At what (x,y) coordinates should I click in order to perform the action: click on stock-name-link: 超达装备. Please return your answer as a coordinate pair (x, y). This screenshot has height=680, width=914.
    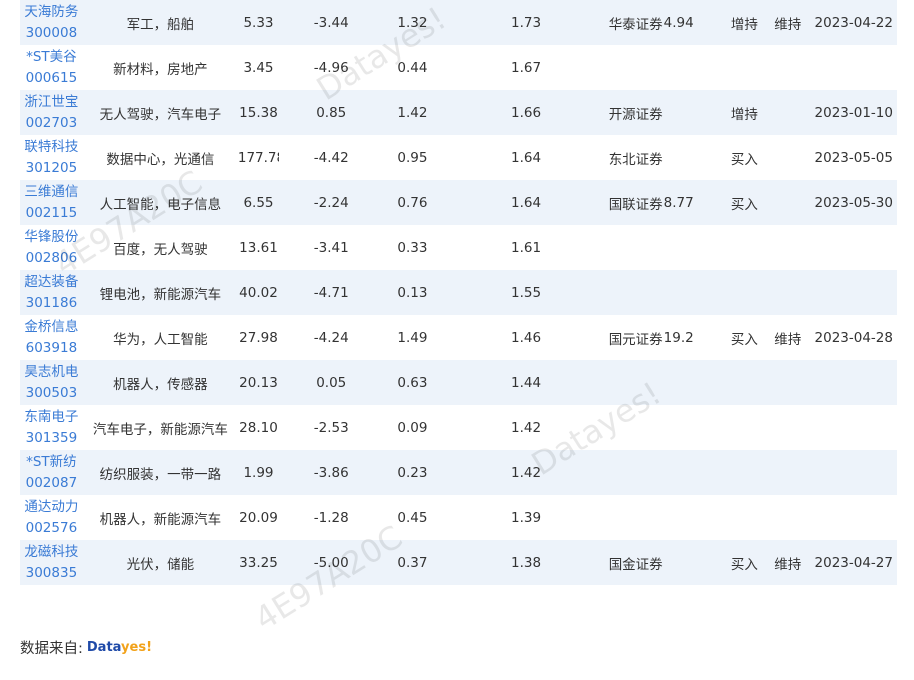
    Looking at the image, I should click on (51, 282).